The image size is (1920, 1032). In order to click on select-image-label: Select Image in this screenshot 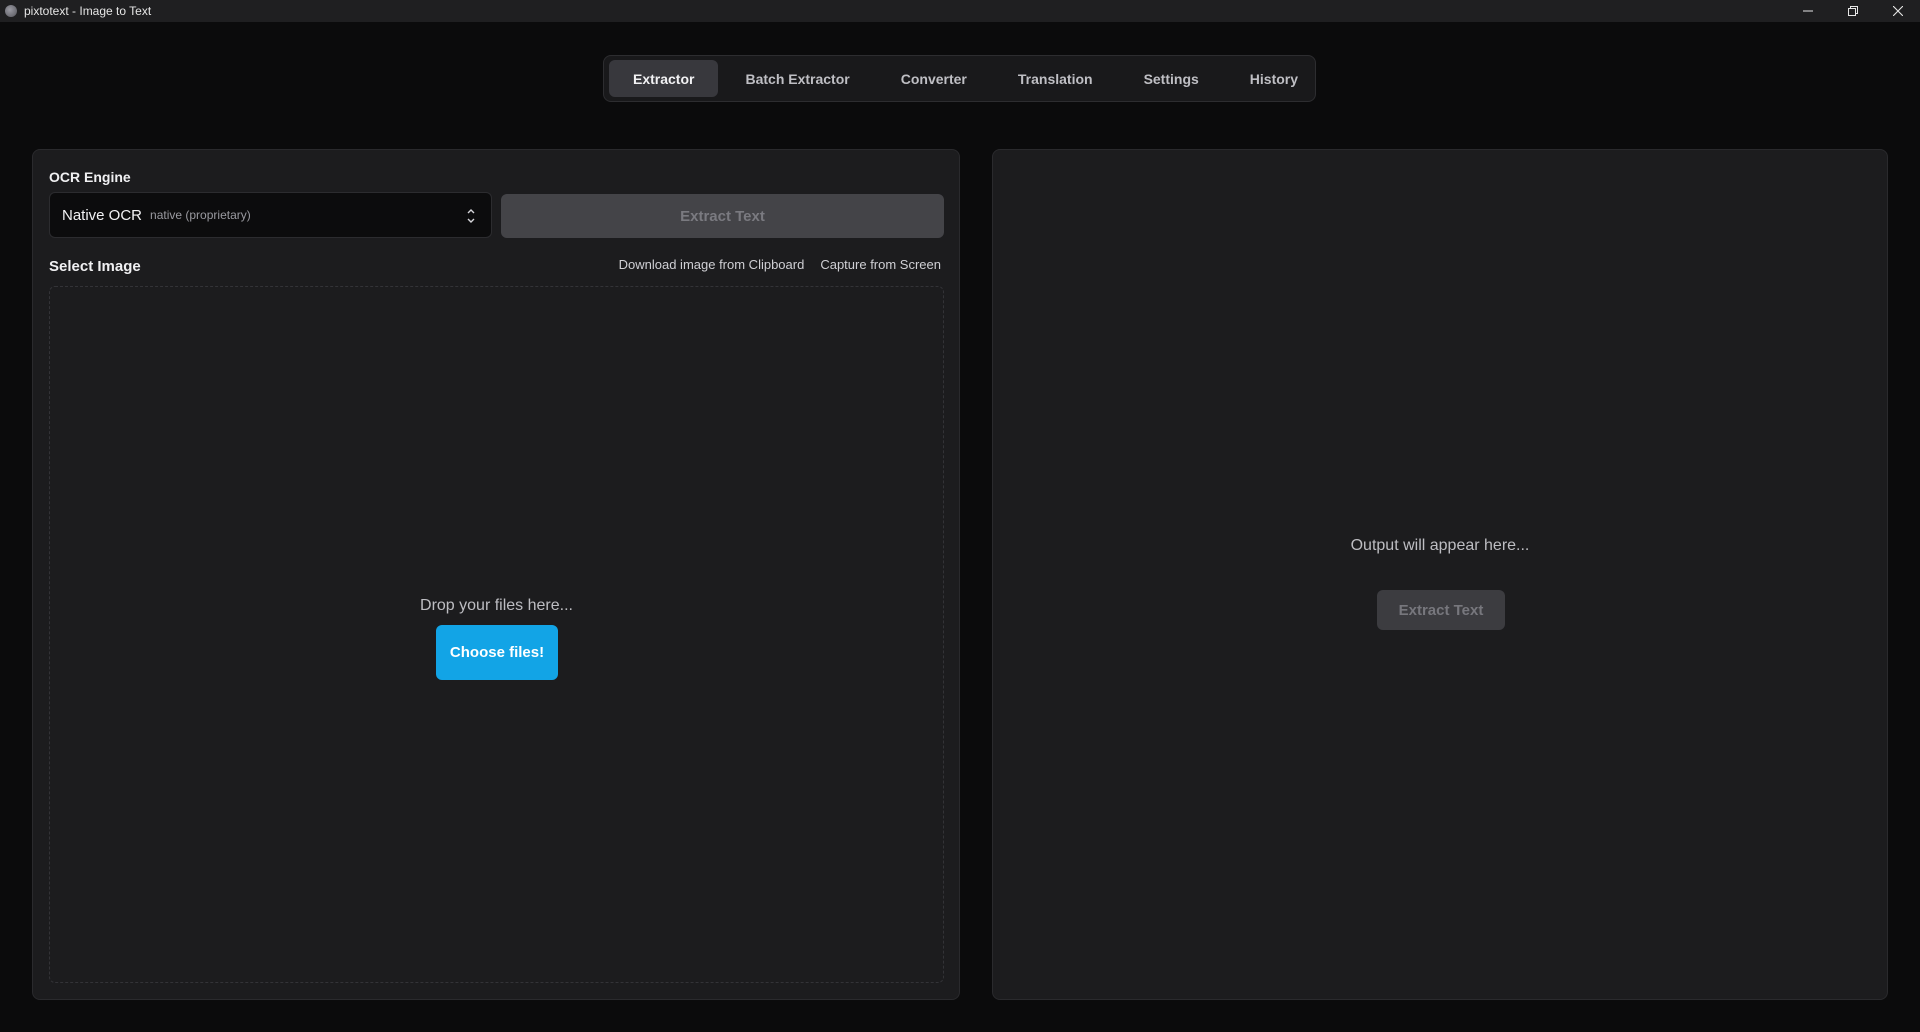, I will do `click(95, 266)`.